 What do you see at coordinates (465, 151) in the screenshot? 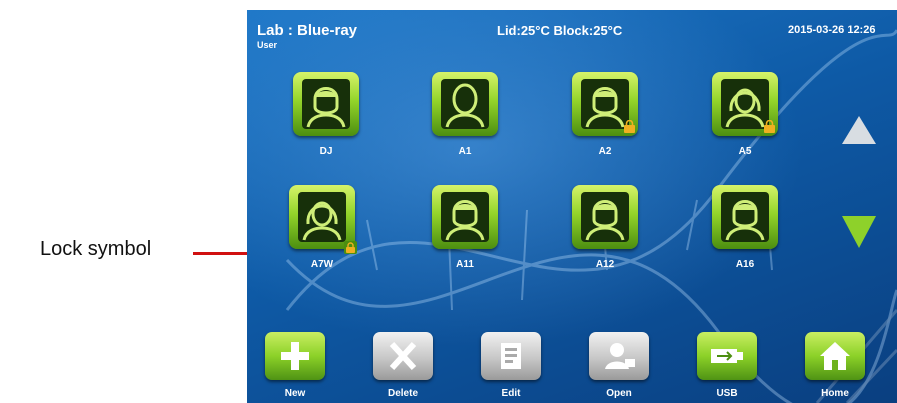
I see `user-name: A1` at bounding box center [465, 151].